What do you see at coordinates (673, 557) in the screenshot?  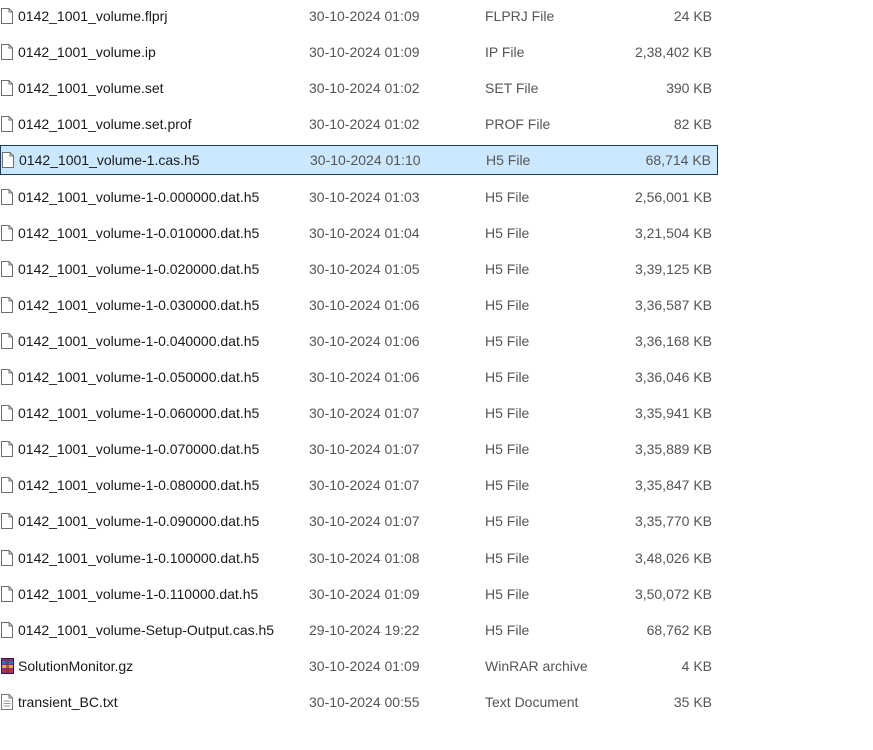 I see `file-size: 3,48,026 KB` at bounding box center [673, 557].